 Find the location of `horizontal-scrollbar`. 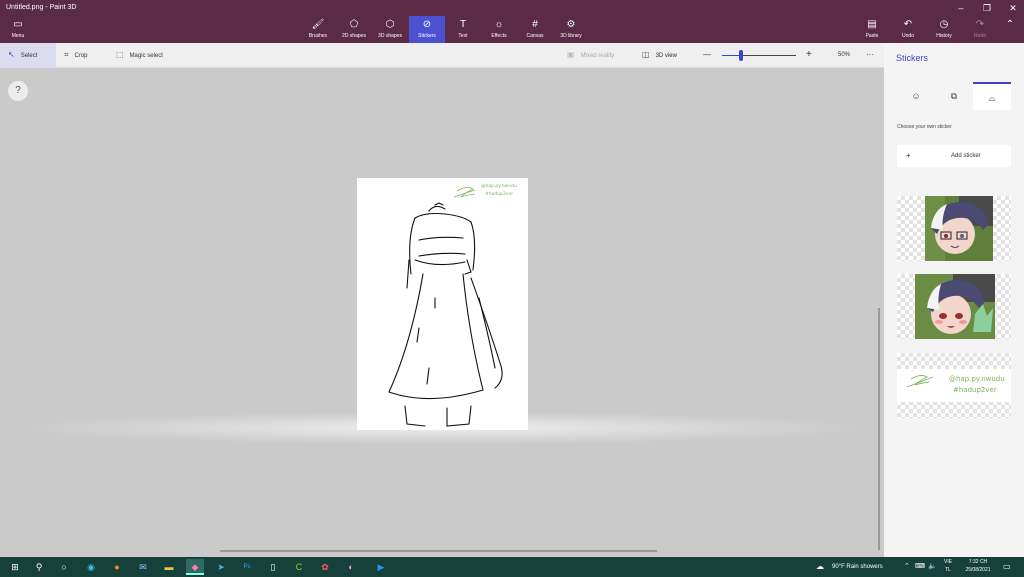

horizontal-scrollbar is located at coordinates (438, 551).